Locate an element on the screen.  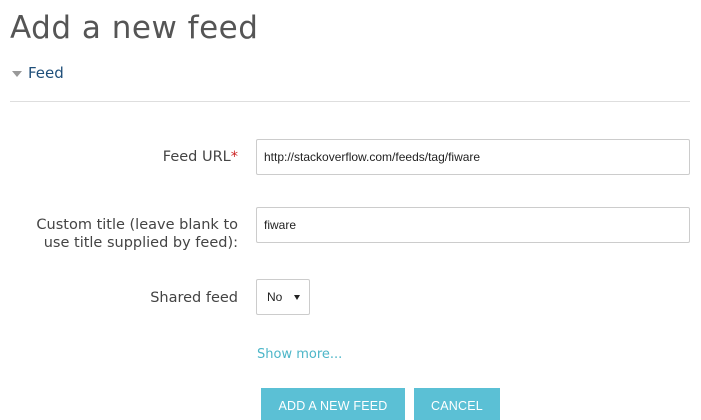
dropdown-arrow-icon is located at coordinates (297, 297).